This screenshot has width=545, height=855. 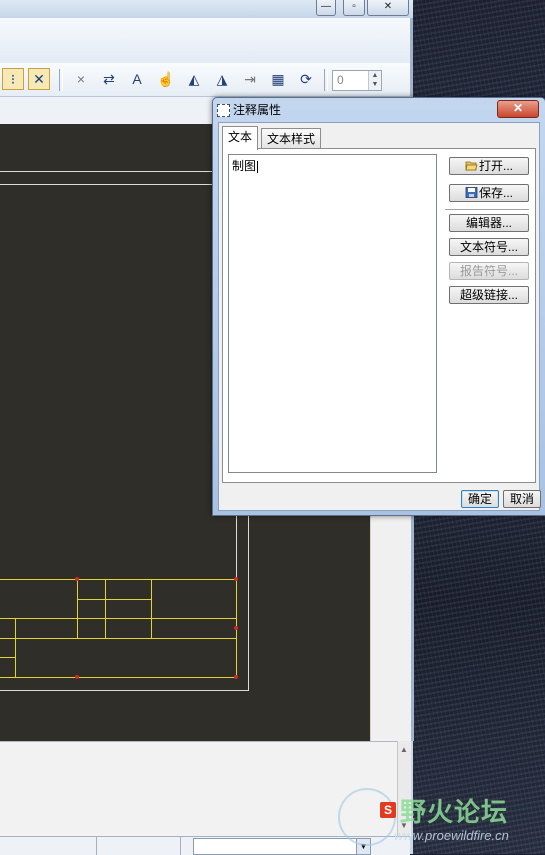 What do you see at coordinates (223, 110) in the screenshot?
I see `dialog-app-icon` at bounding box center [223, 110].